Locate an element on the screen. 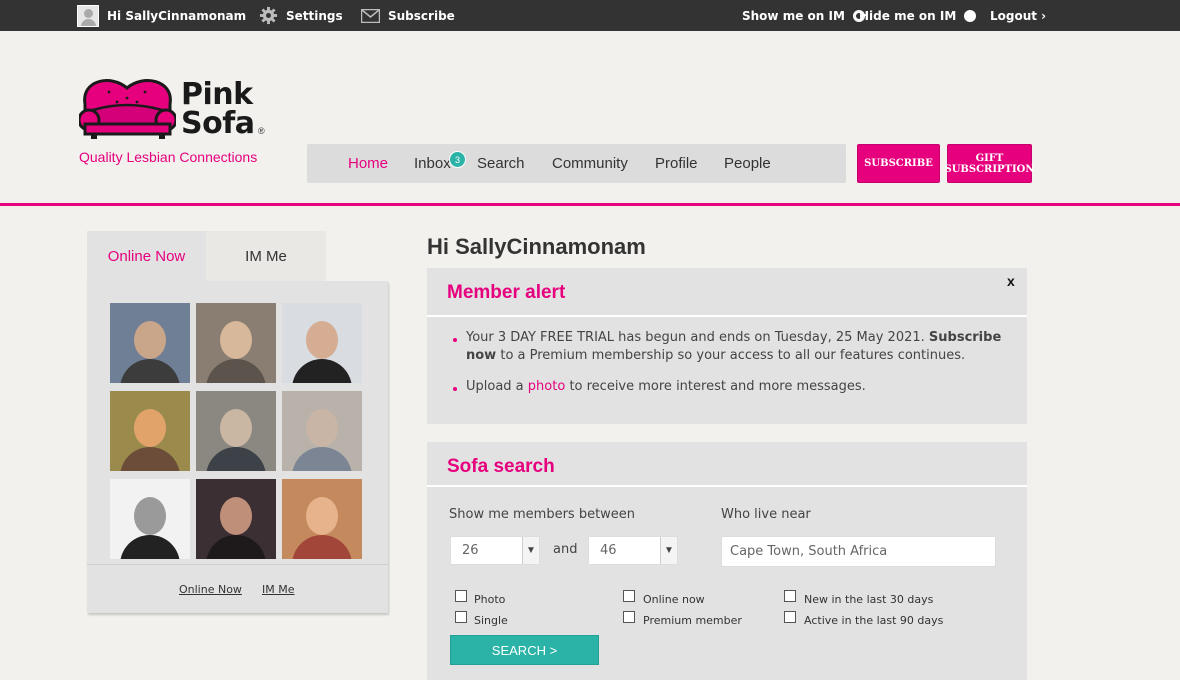 The image size is (1180, 680). location-label: Who live near is located at coordinates (766, 514).